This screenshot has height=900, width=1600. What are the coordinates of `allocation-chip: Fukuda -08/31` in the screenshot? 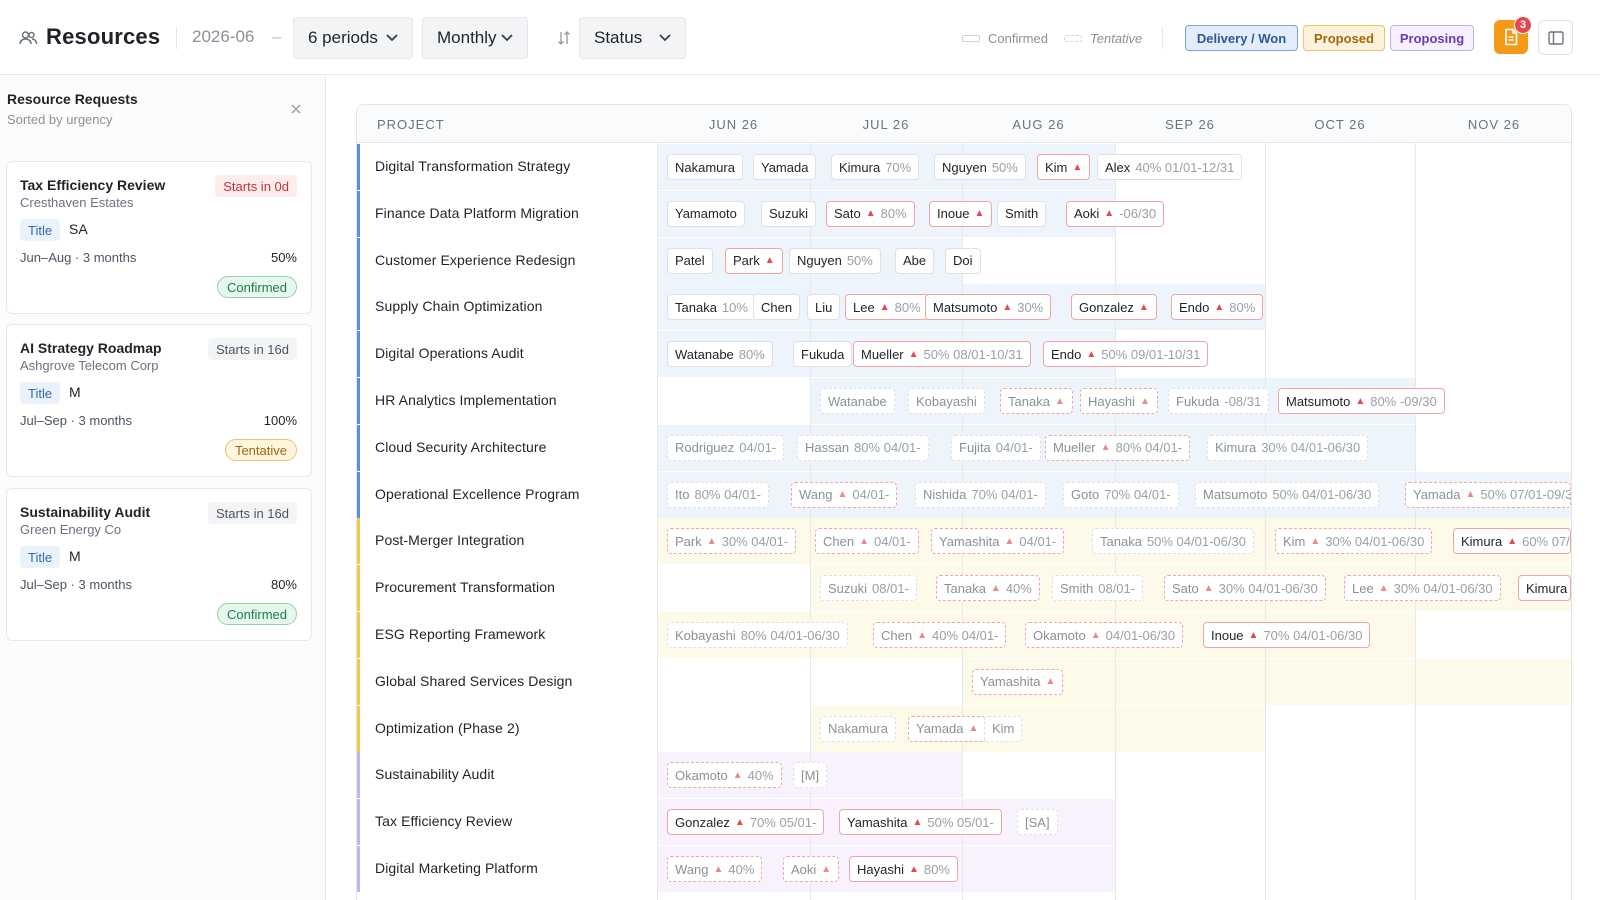 It's located at (1219, 401).